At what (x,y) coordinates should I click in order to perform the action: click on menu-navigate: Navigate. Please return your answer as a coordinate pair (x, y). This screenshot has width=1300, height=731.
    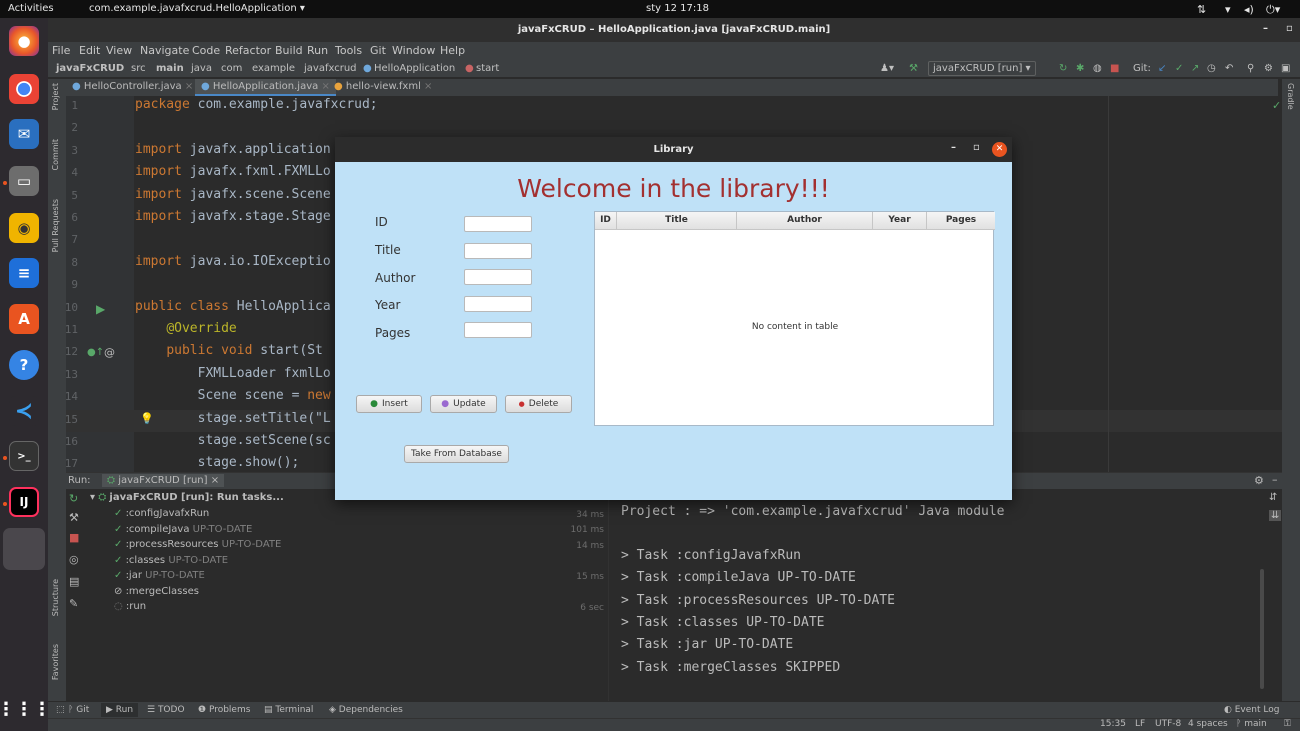
    Looking at the image, I should click on (164, 50).